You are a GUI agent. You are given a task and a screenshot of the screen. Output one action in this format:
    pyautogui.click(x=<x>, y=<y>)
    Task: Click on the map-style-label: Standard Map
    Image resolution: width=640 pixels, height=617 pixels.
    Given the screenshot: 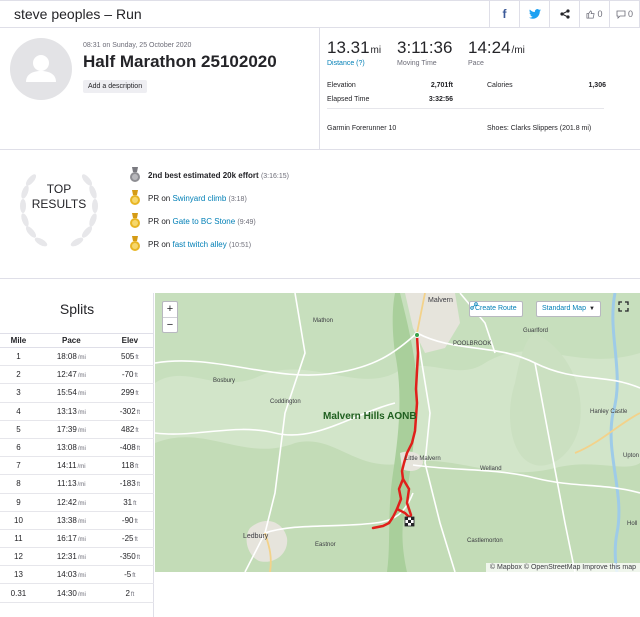 What is the action you would take?
    pyautogui.click(x=564, y=308)
    